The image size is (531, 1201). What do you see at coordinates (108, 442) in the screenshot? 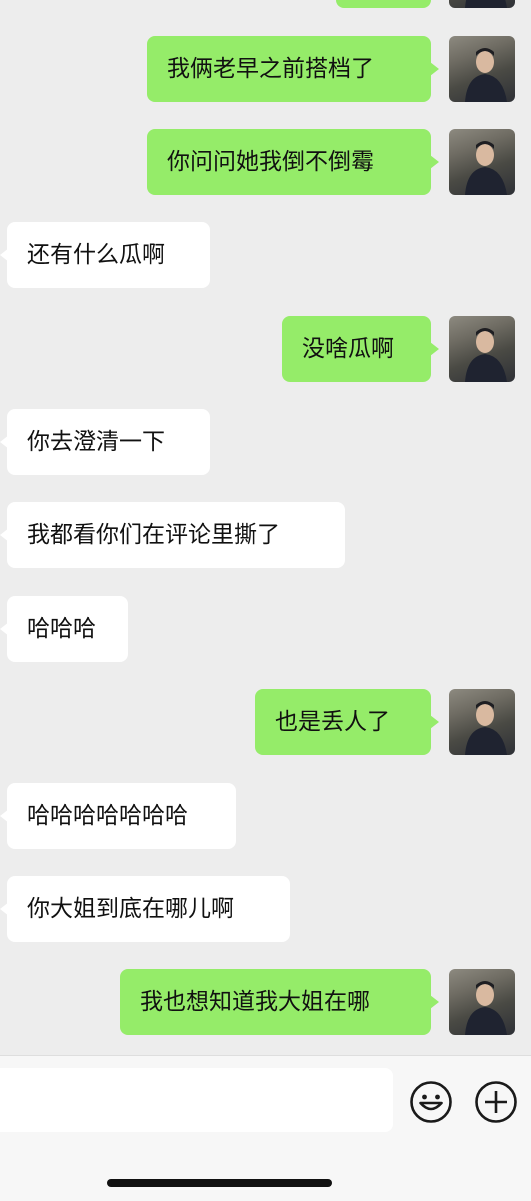
I see `message-bubble: 你去澄清一下` at bounding box center [108, 442].